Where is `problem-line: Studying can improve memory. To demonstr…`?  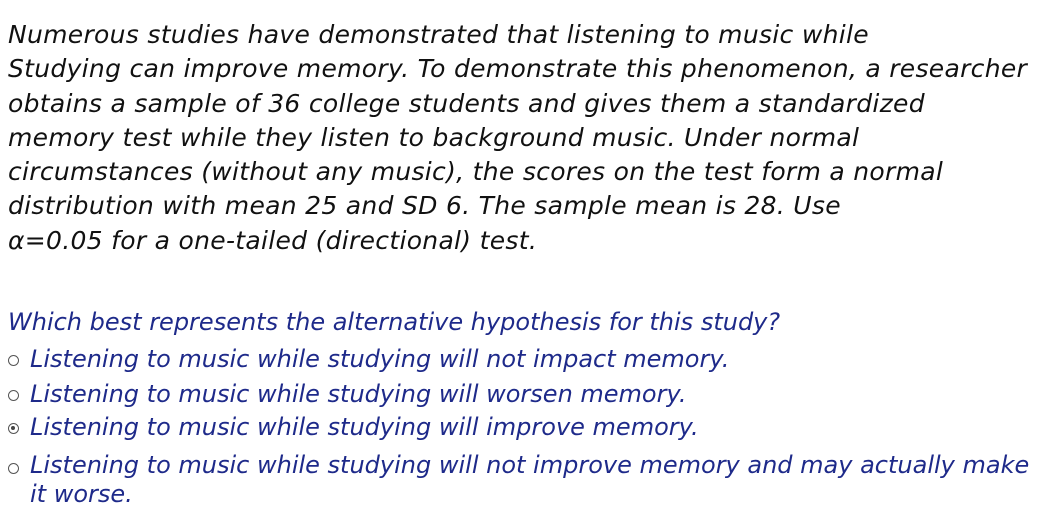
problem-line: Studying can improve memory. To demonstr… is located at coordinates (518, 69).